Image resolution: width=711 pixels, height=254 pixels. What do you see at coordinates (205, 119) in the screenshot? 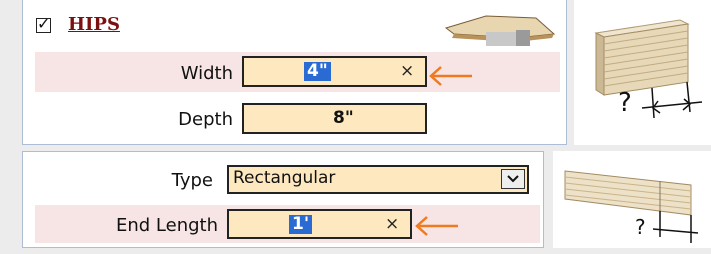
I see `depth-label: Depth` at bounding box center [205, 119].